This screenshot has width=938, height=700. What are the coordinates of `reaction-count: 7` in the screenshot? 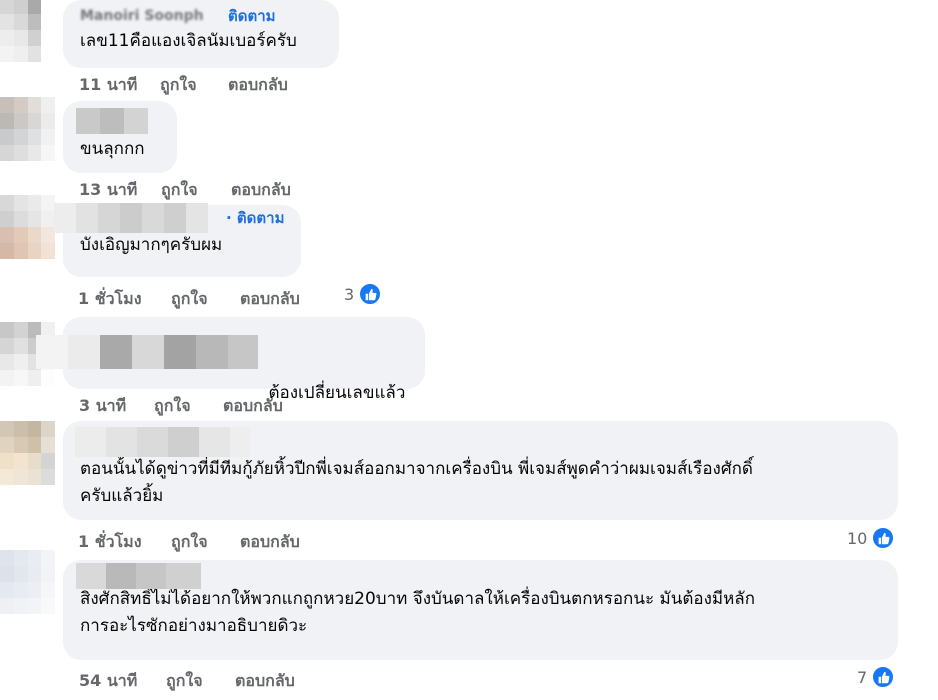 It's located at (876, 677).